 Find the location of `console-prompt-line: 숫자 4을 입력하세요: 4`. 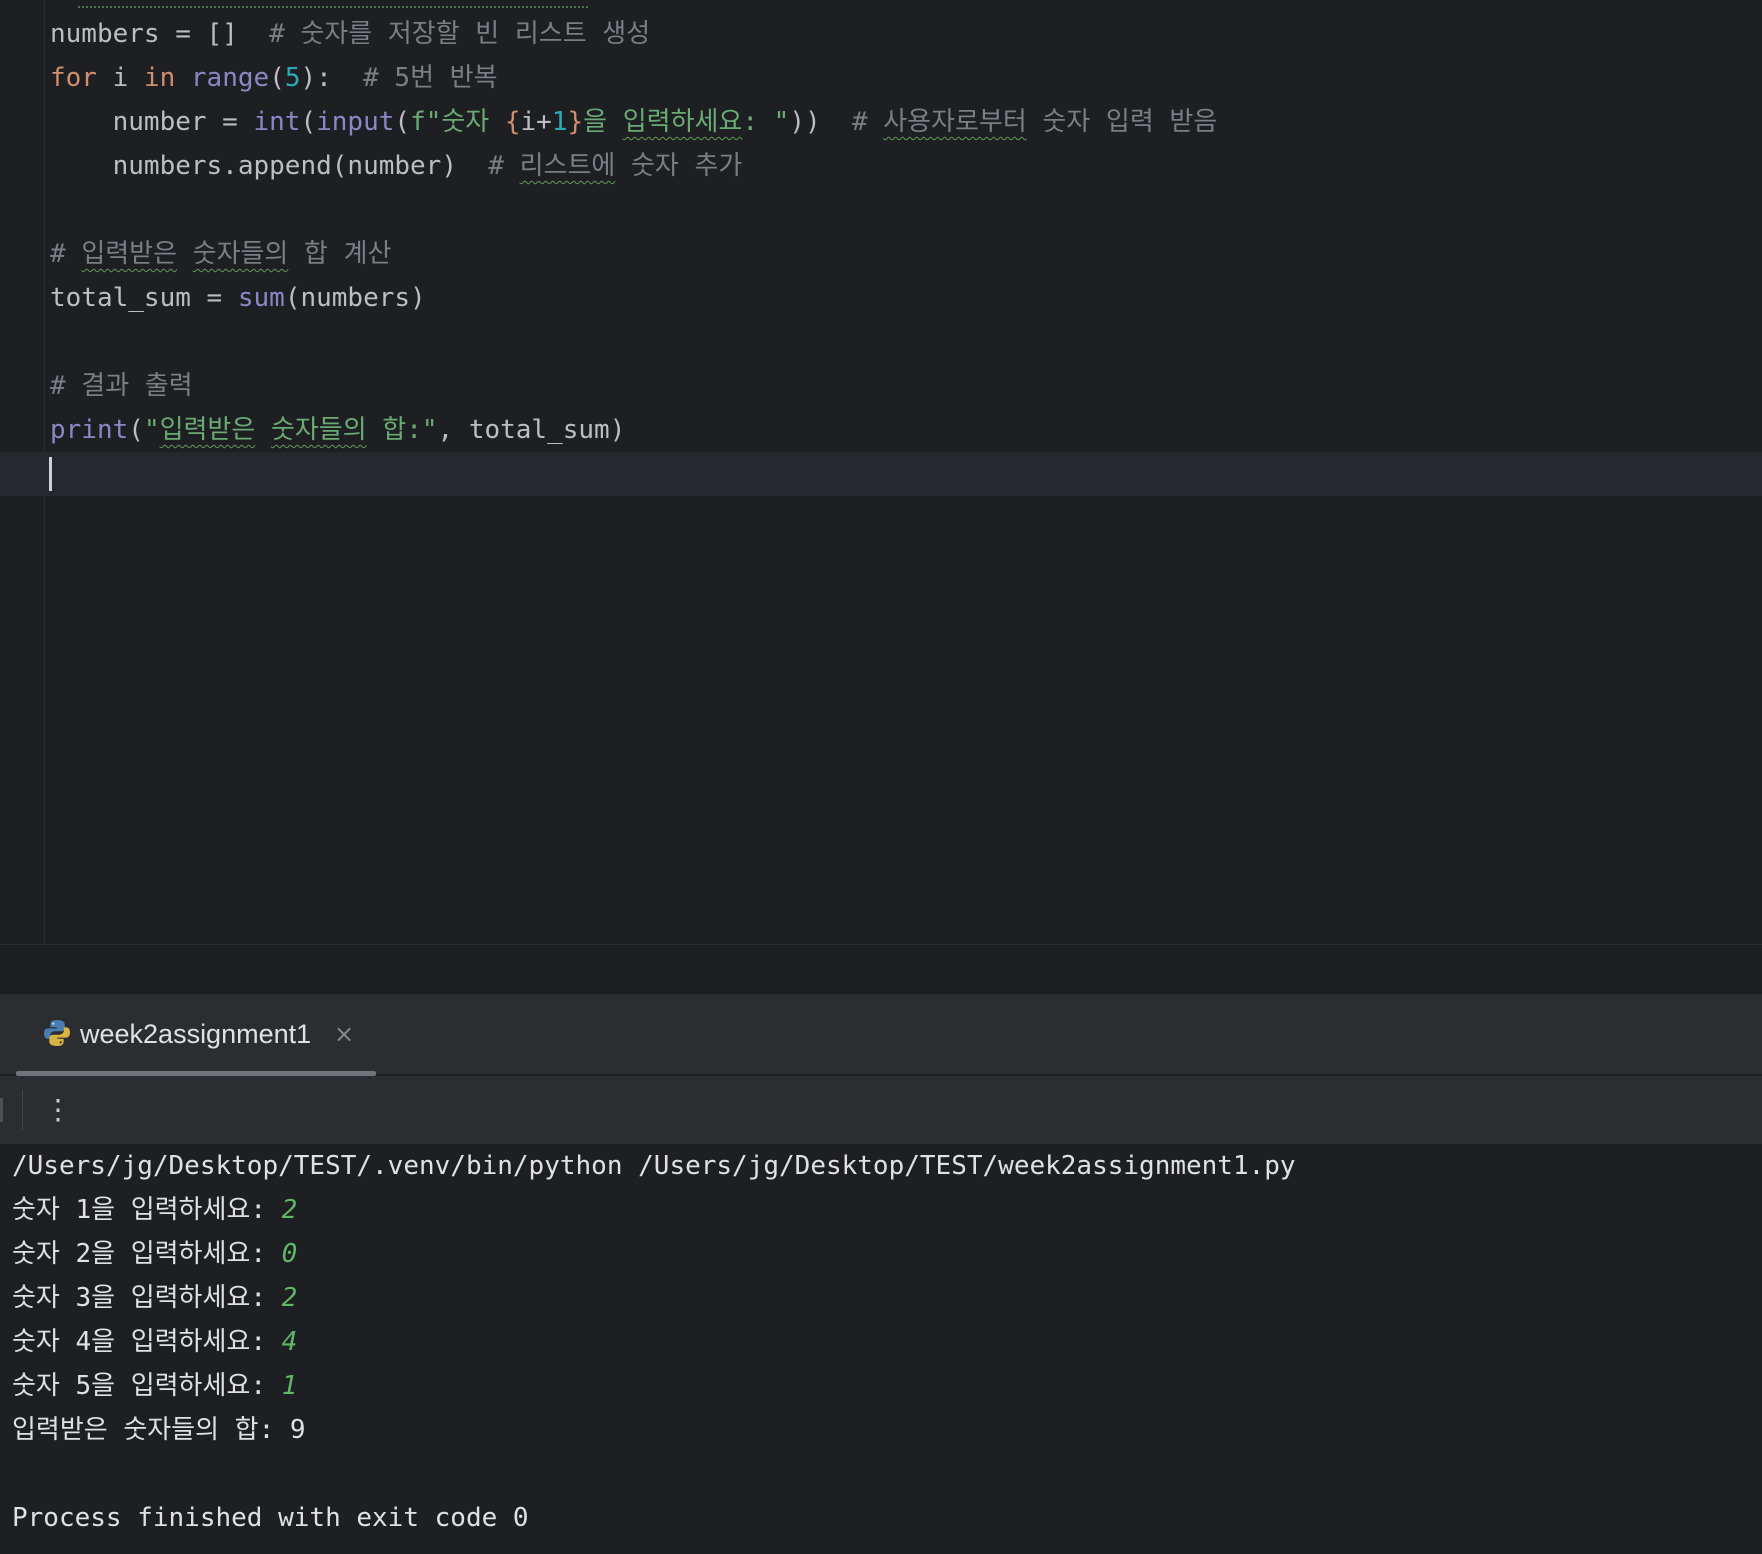

console-prompt-line: 숫자 4을 입력하세요: 4 is located at coordinates (154, 1342).